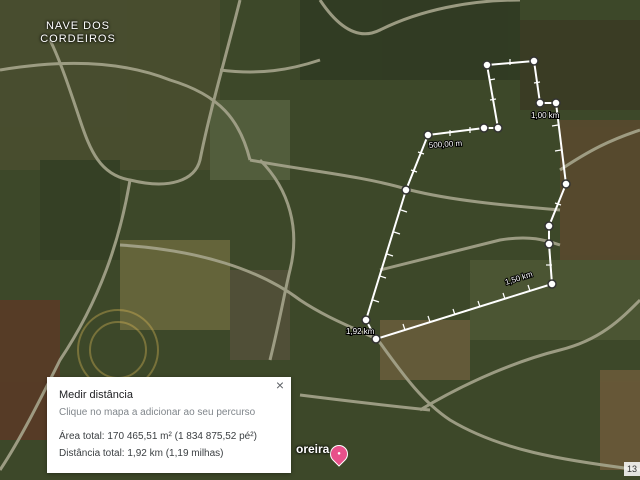 The image size is (640, 480). Describe the element at coordinates (446, 144) in the screenshot. I see `distance-label-500m: 500,00 m` at that location.